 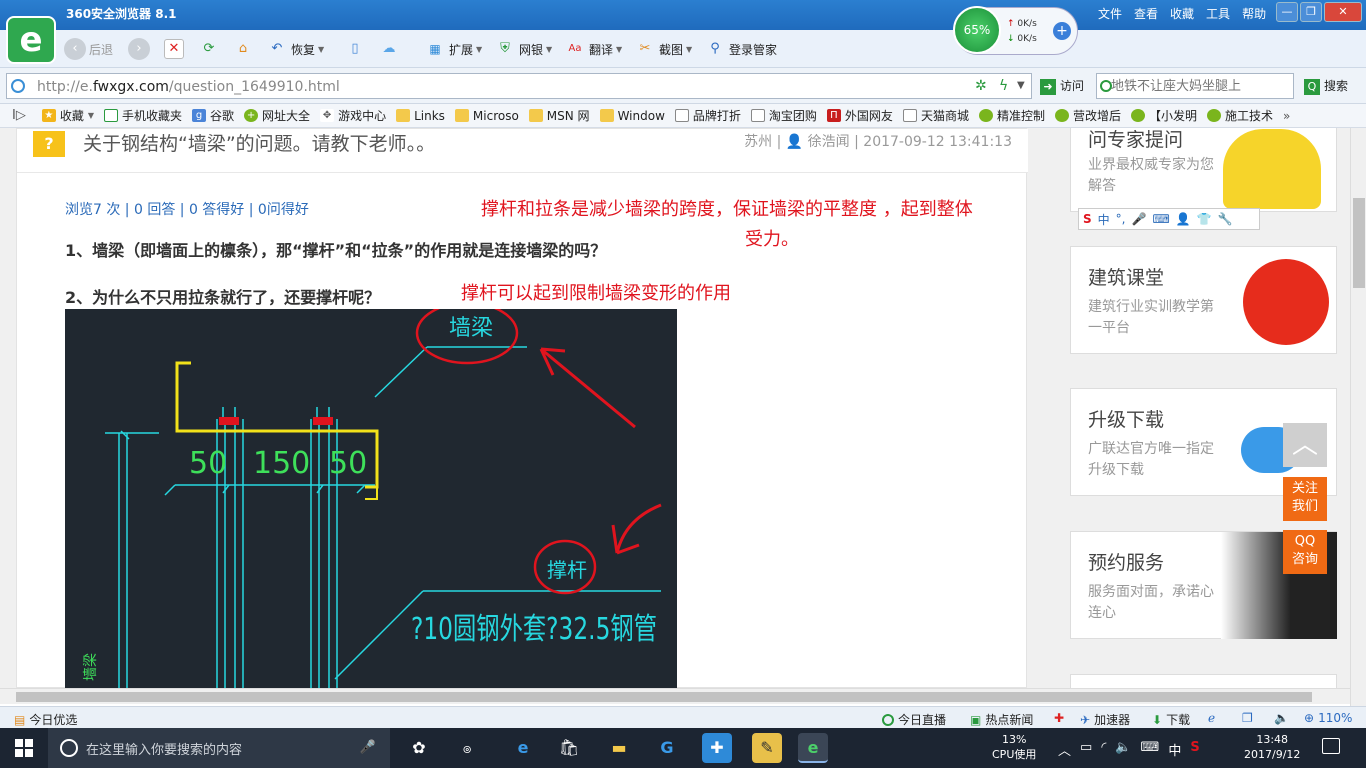 I want to click on home-button: ⌂, so click(x=243, y=49).